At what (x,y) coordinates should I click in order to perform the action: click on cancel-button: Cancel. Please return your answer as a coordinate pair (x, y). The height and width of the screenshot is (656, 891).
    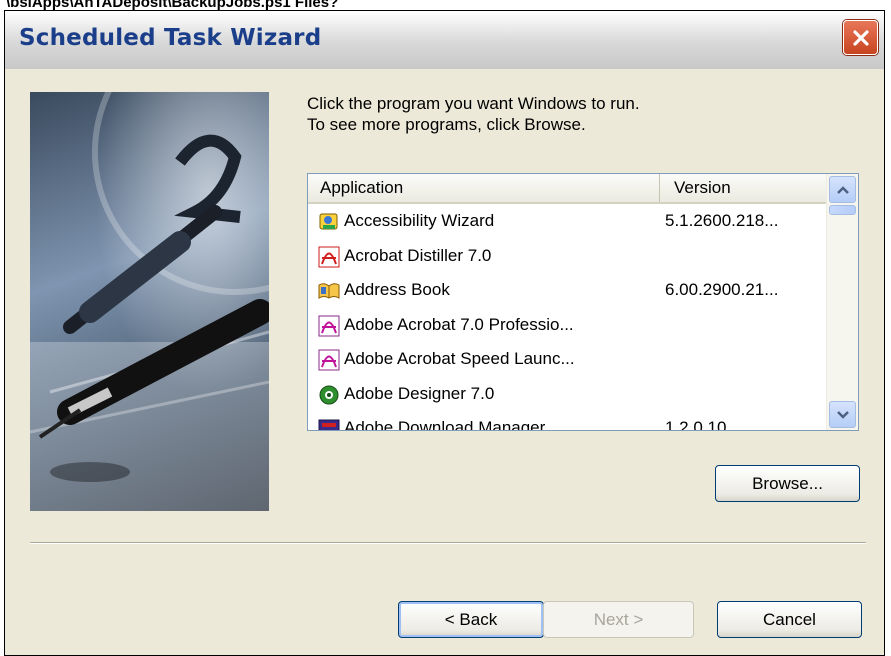
    Looking at the image, I should click on (789, 619).